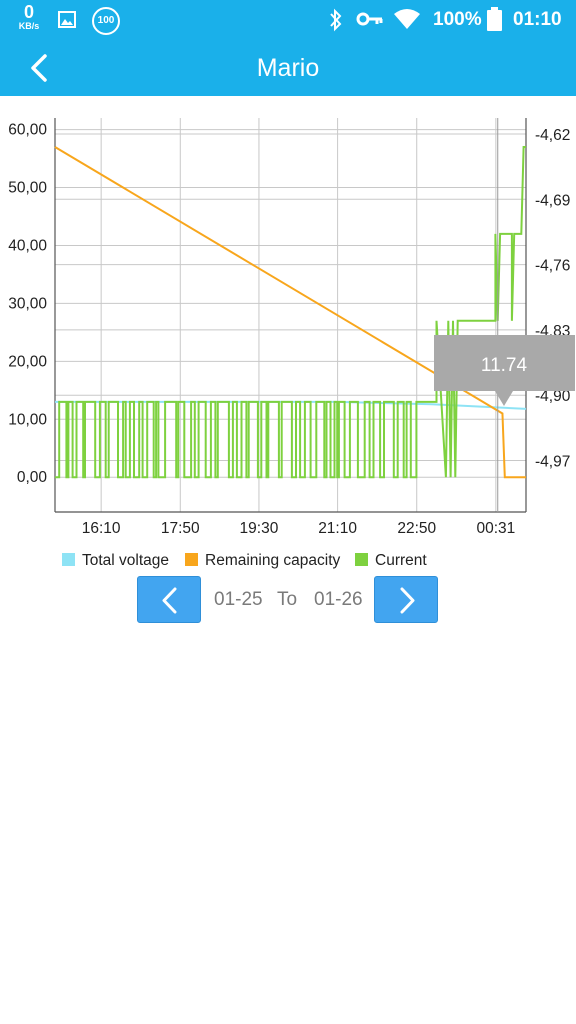 The height and width of the screenshot is (1024, 576). I want to click on x-tick-label: 22:50, so click(416, 528).